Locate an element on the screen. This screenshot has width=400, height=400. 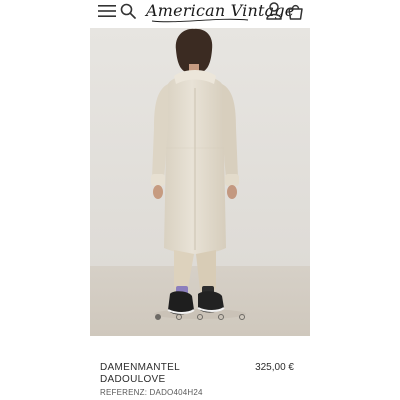
product-reference: REFERENZ: DADO404H24 is located at coordinates (151, 392).